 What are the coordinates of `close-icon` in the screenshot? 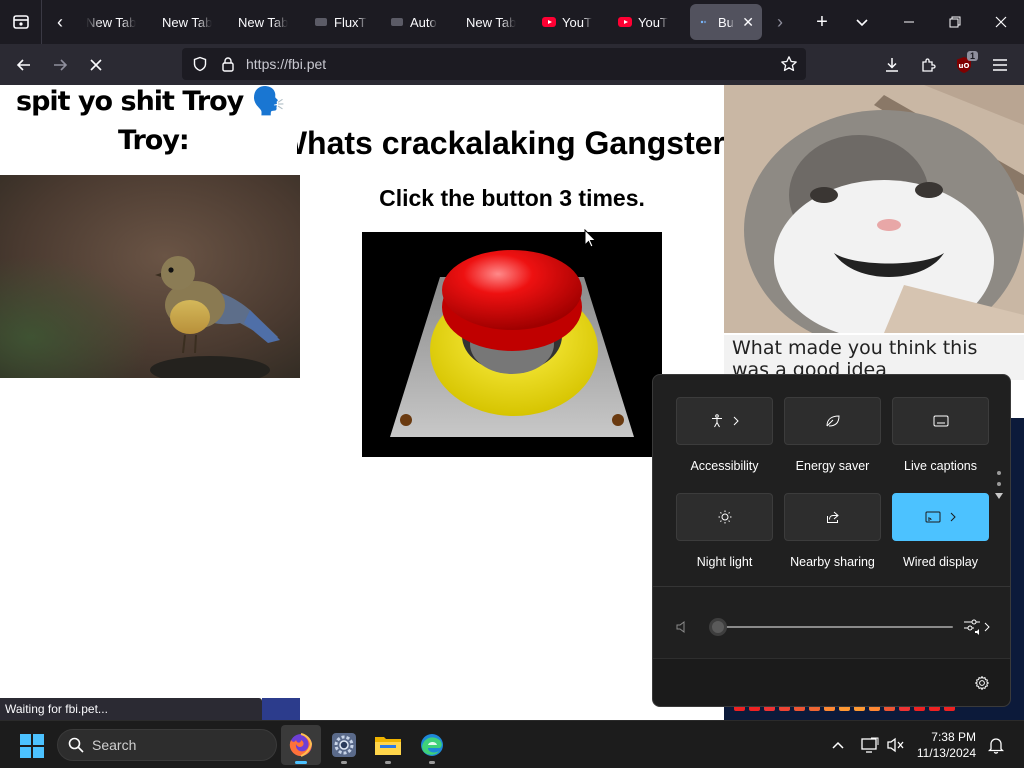 It's located at (1001, 22).